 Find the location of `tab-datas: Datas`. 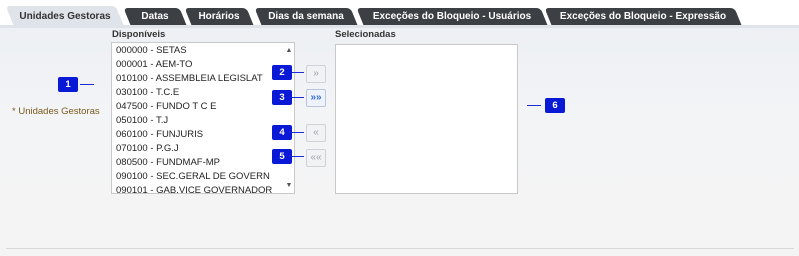

tab-datas: Datas is located at coordinates (155, 16).